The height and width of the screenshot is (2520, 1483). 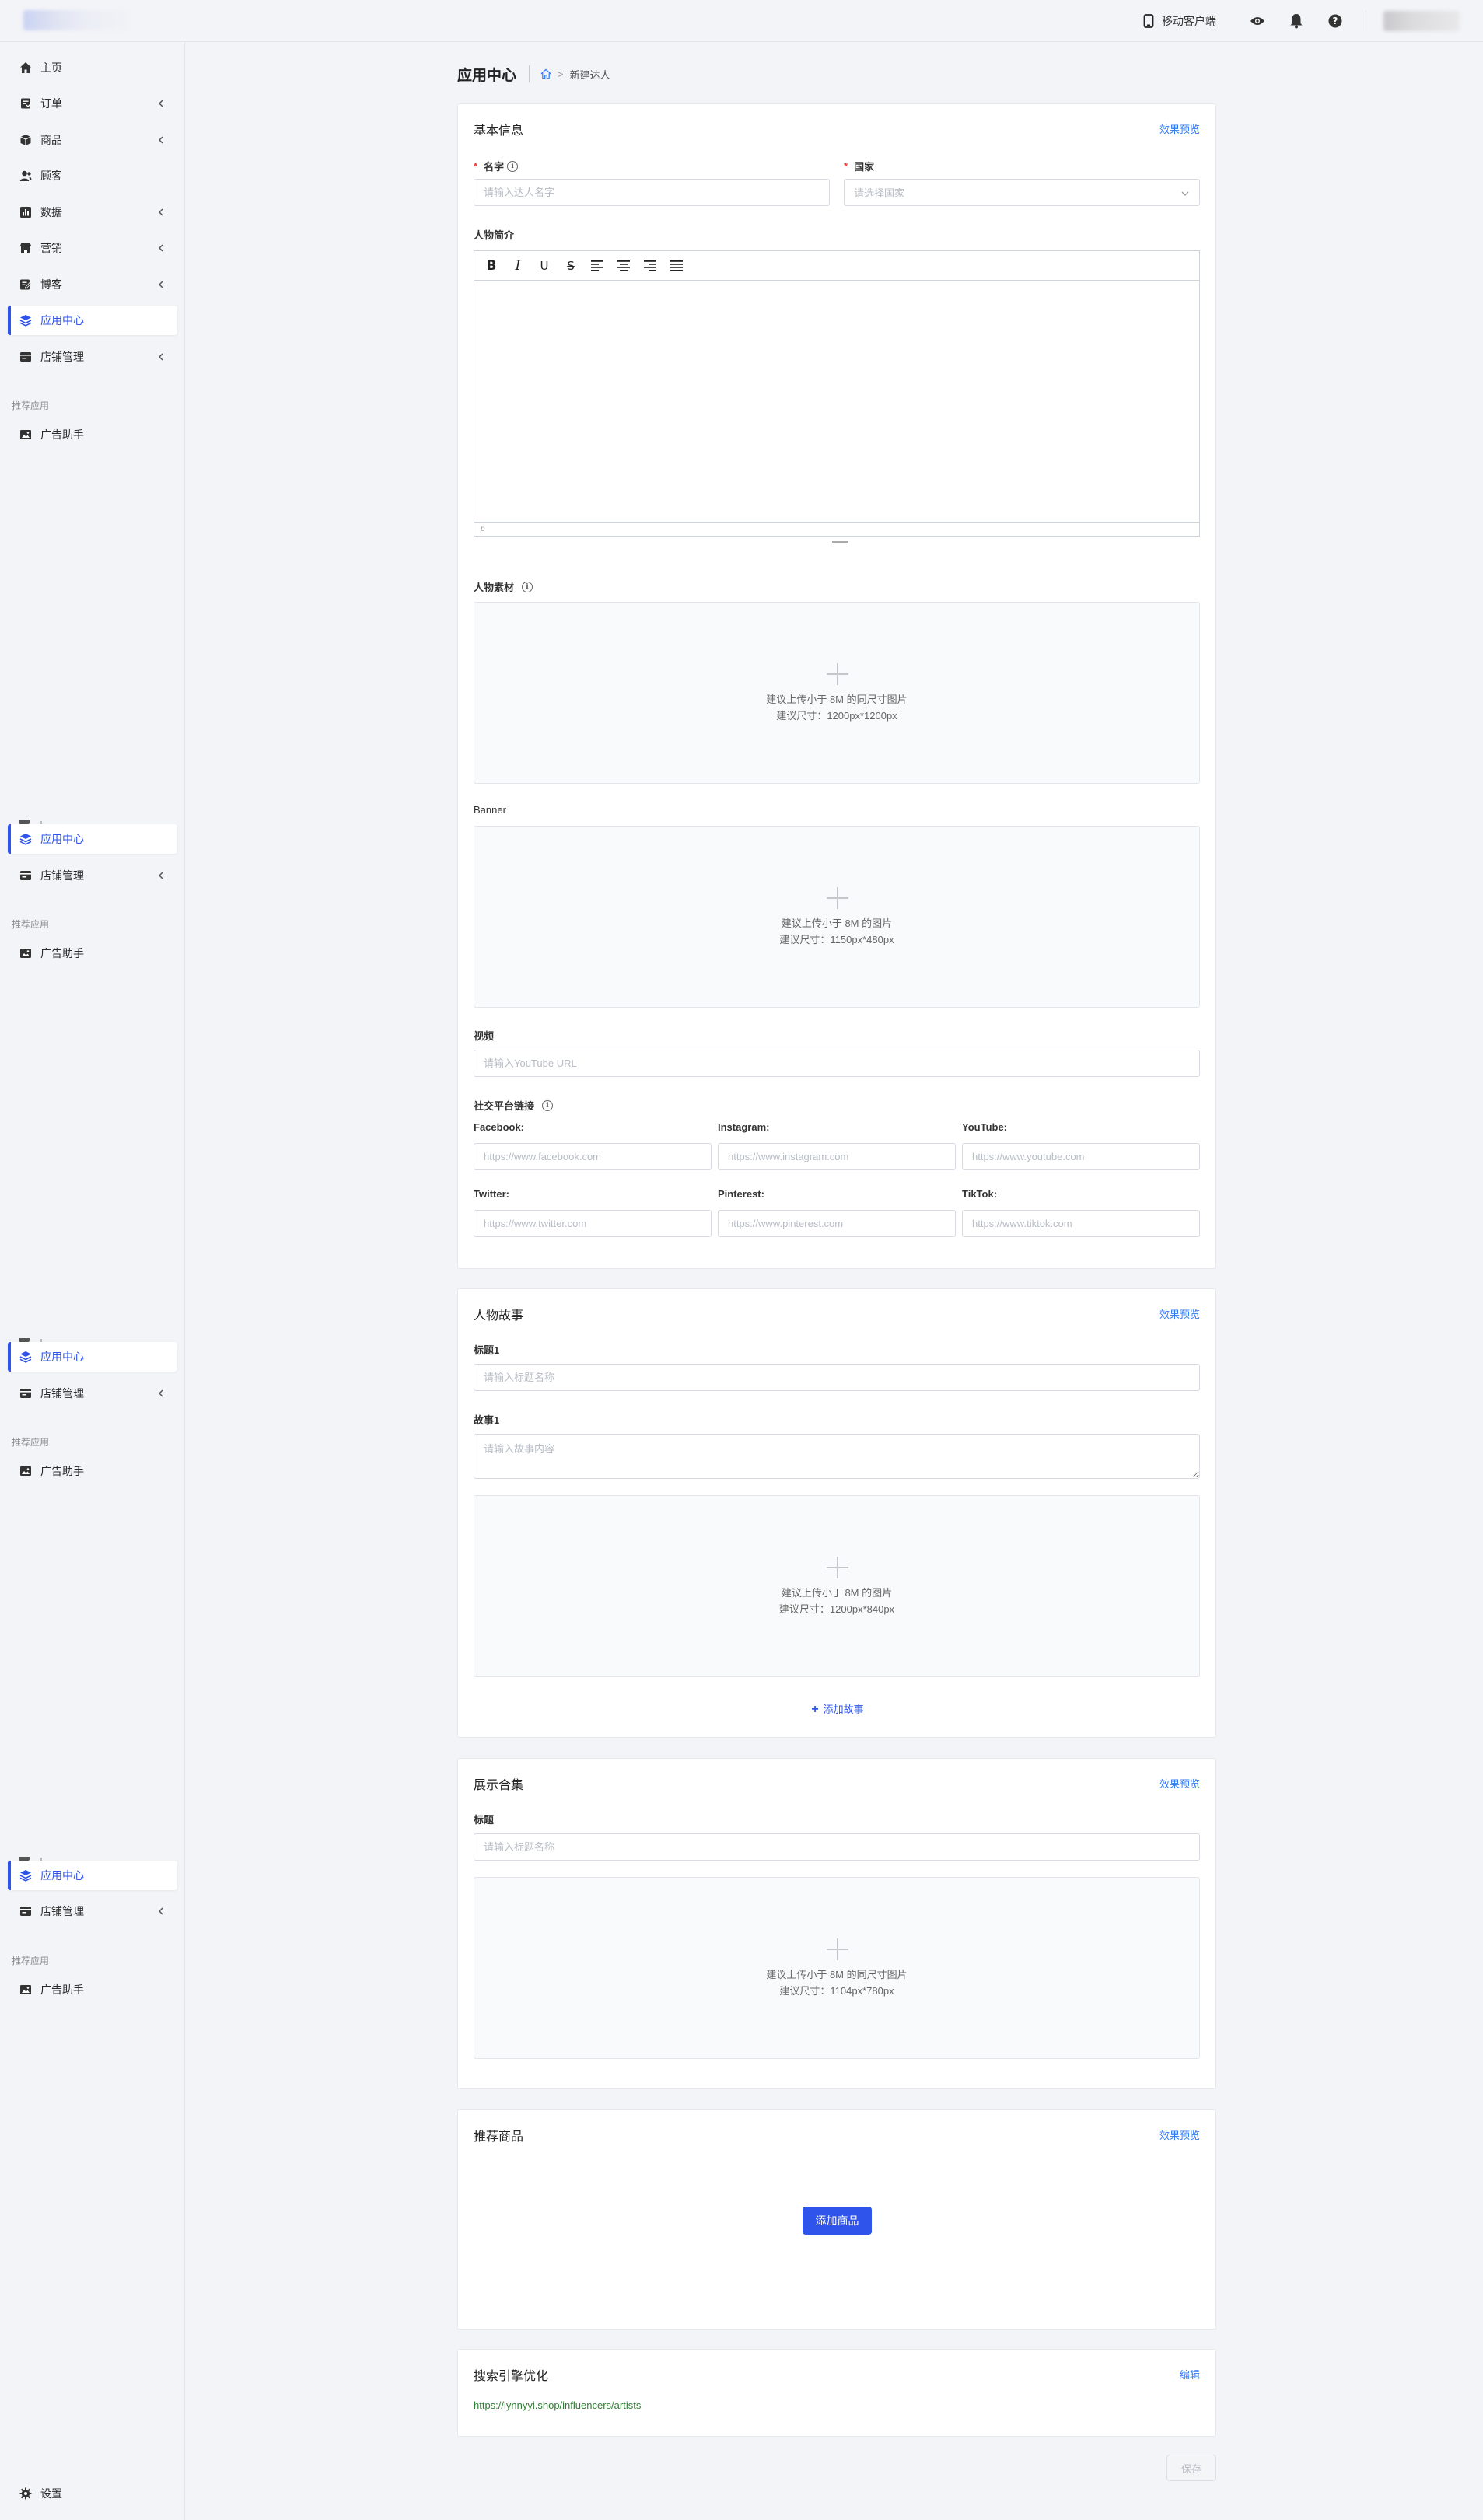 I want to click on facebook-input, so click(x=593, y=1156).